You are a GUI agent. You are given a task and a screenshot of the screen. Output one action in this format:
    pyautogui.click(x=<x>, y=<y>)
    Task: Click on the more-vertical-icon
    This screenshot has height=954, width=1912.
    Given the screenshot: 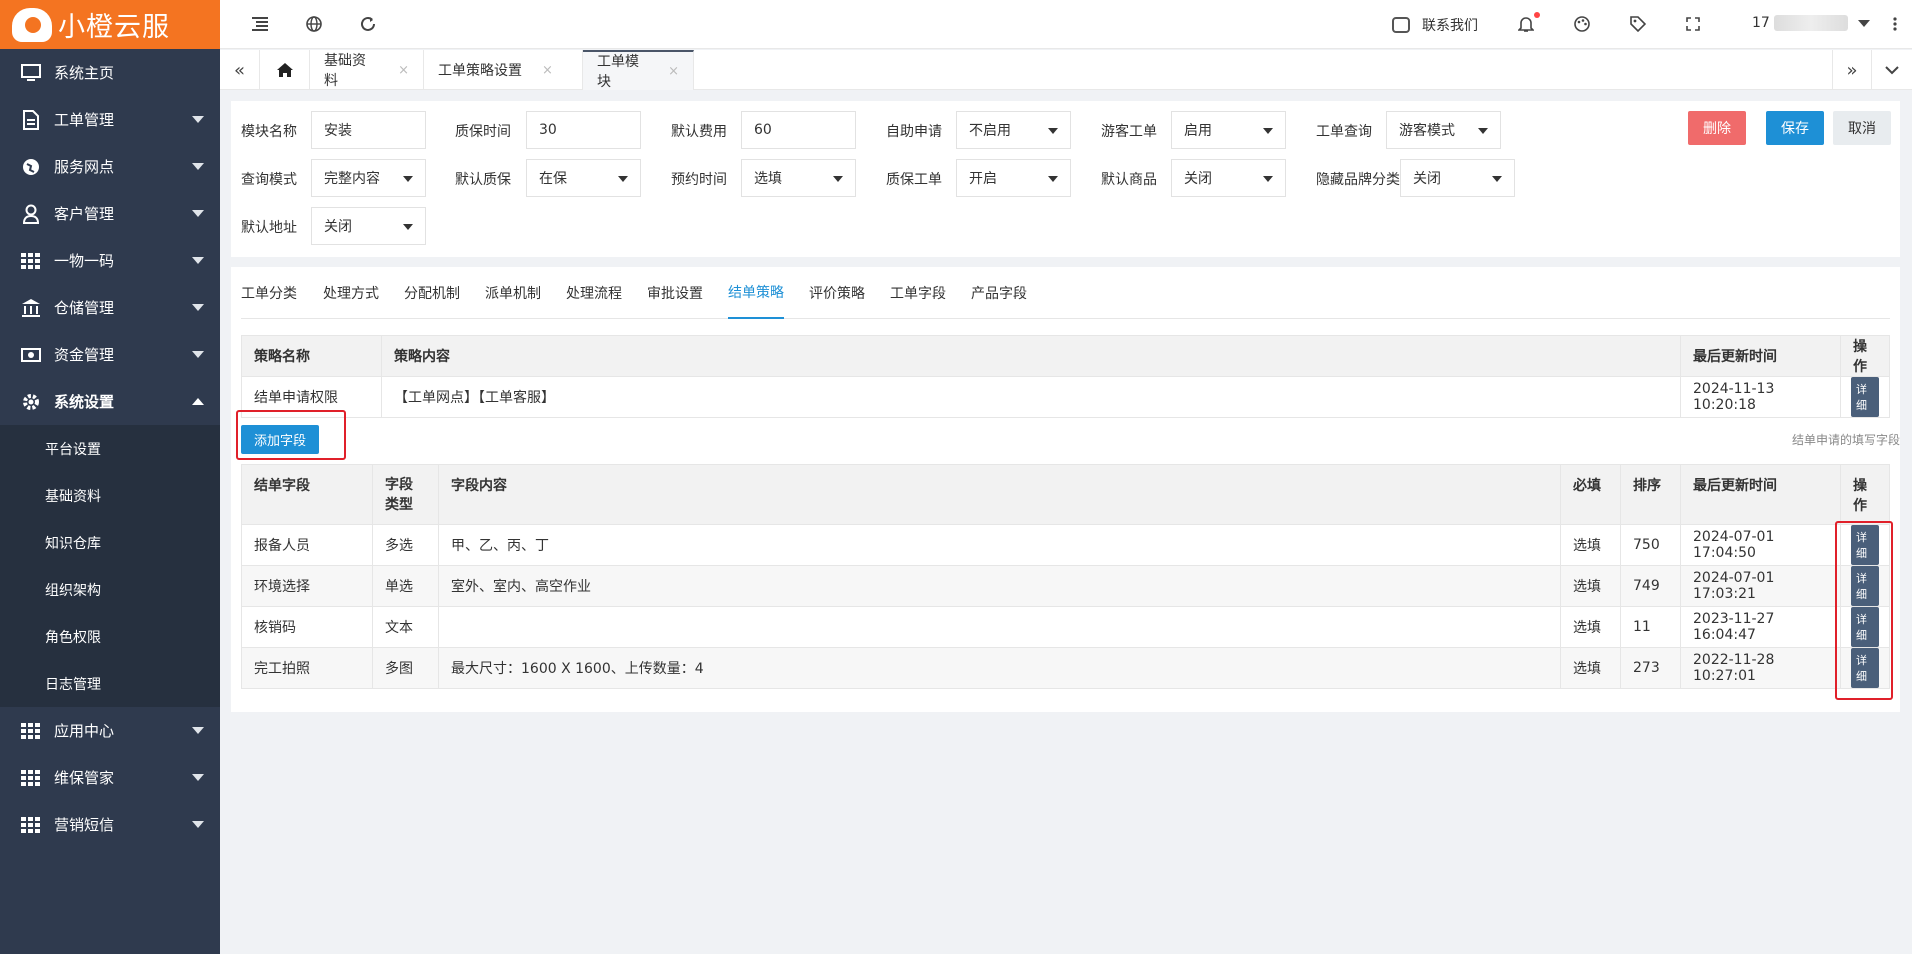 What is the action you would take?
    pyautogui.click(x=1895, y=24)
    